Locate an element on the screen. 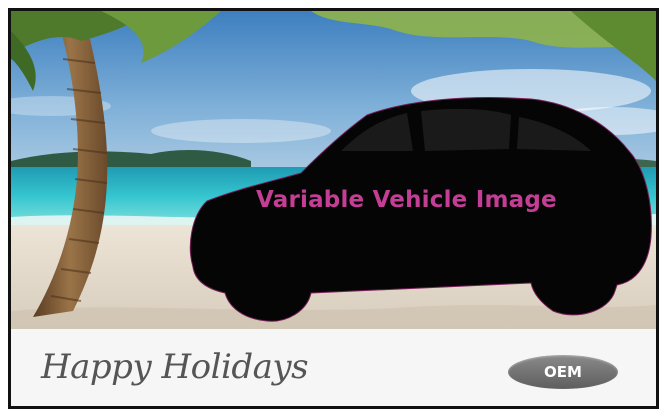 This screenshot has height=417, width=667. oem-badge: OEM is located at coordinates (563, 372).